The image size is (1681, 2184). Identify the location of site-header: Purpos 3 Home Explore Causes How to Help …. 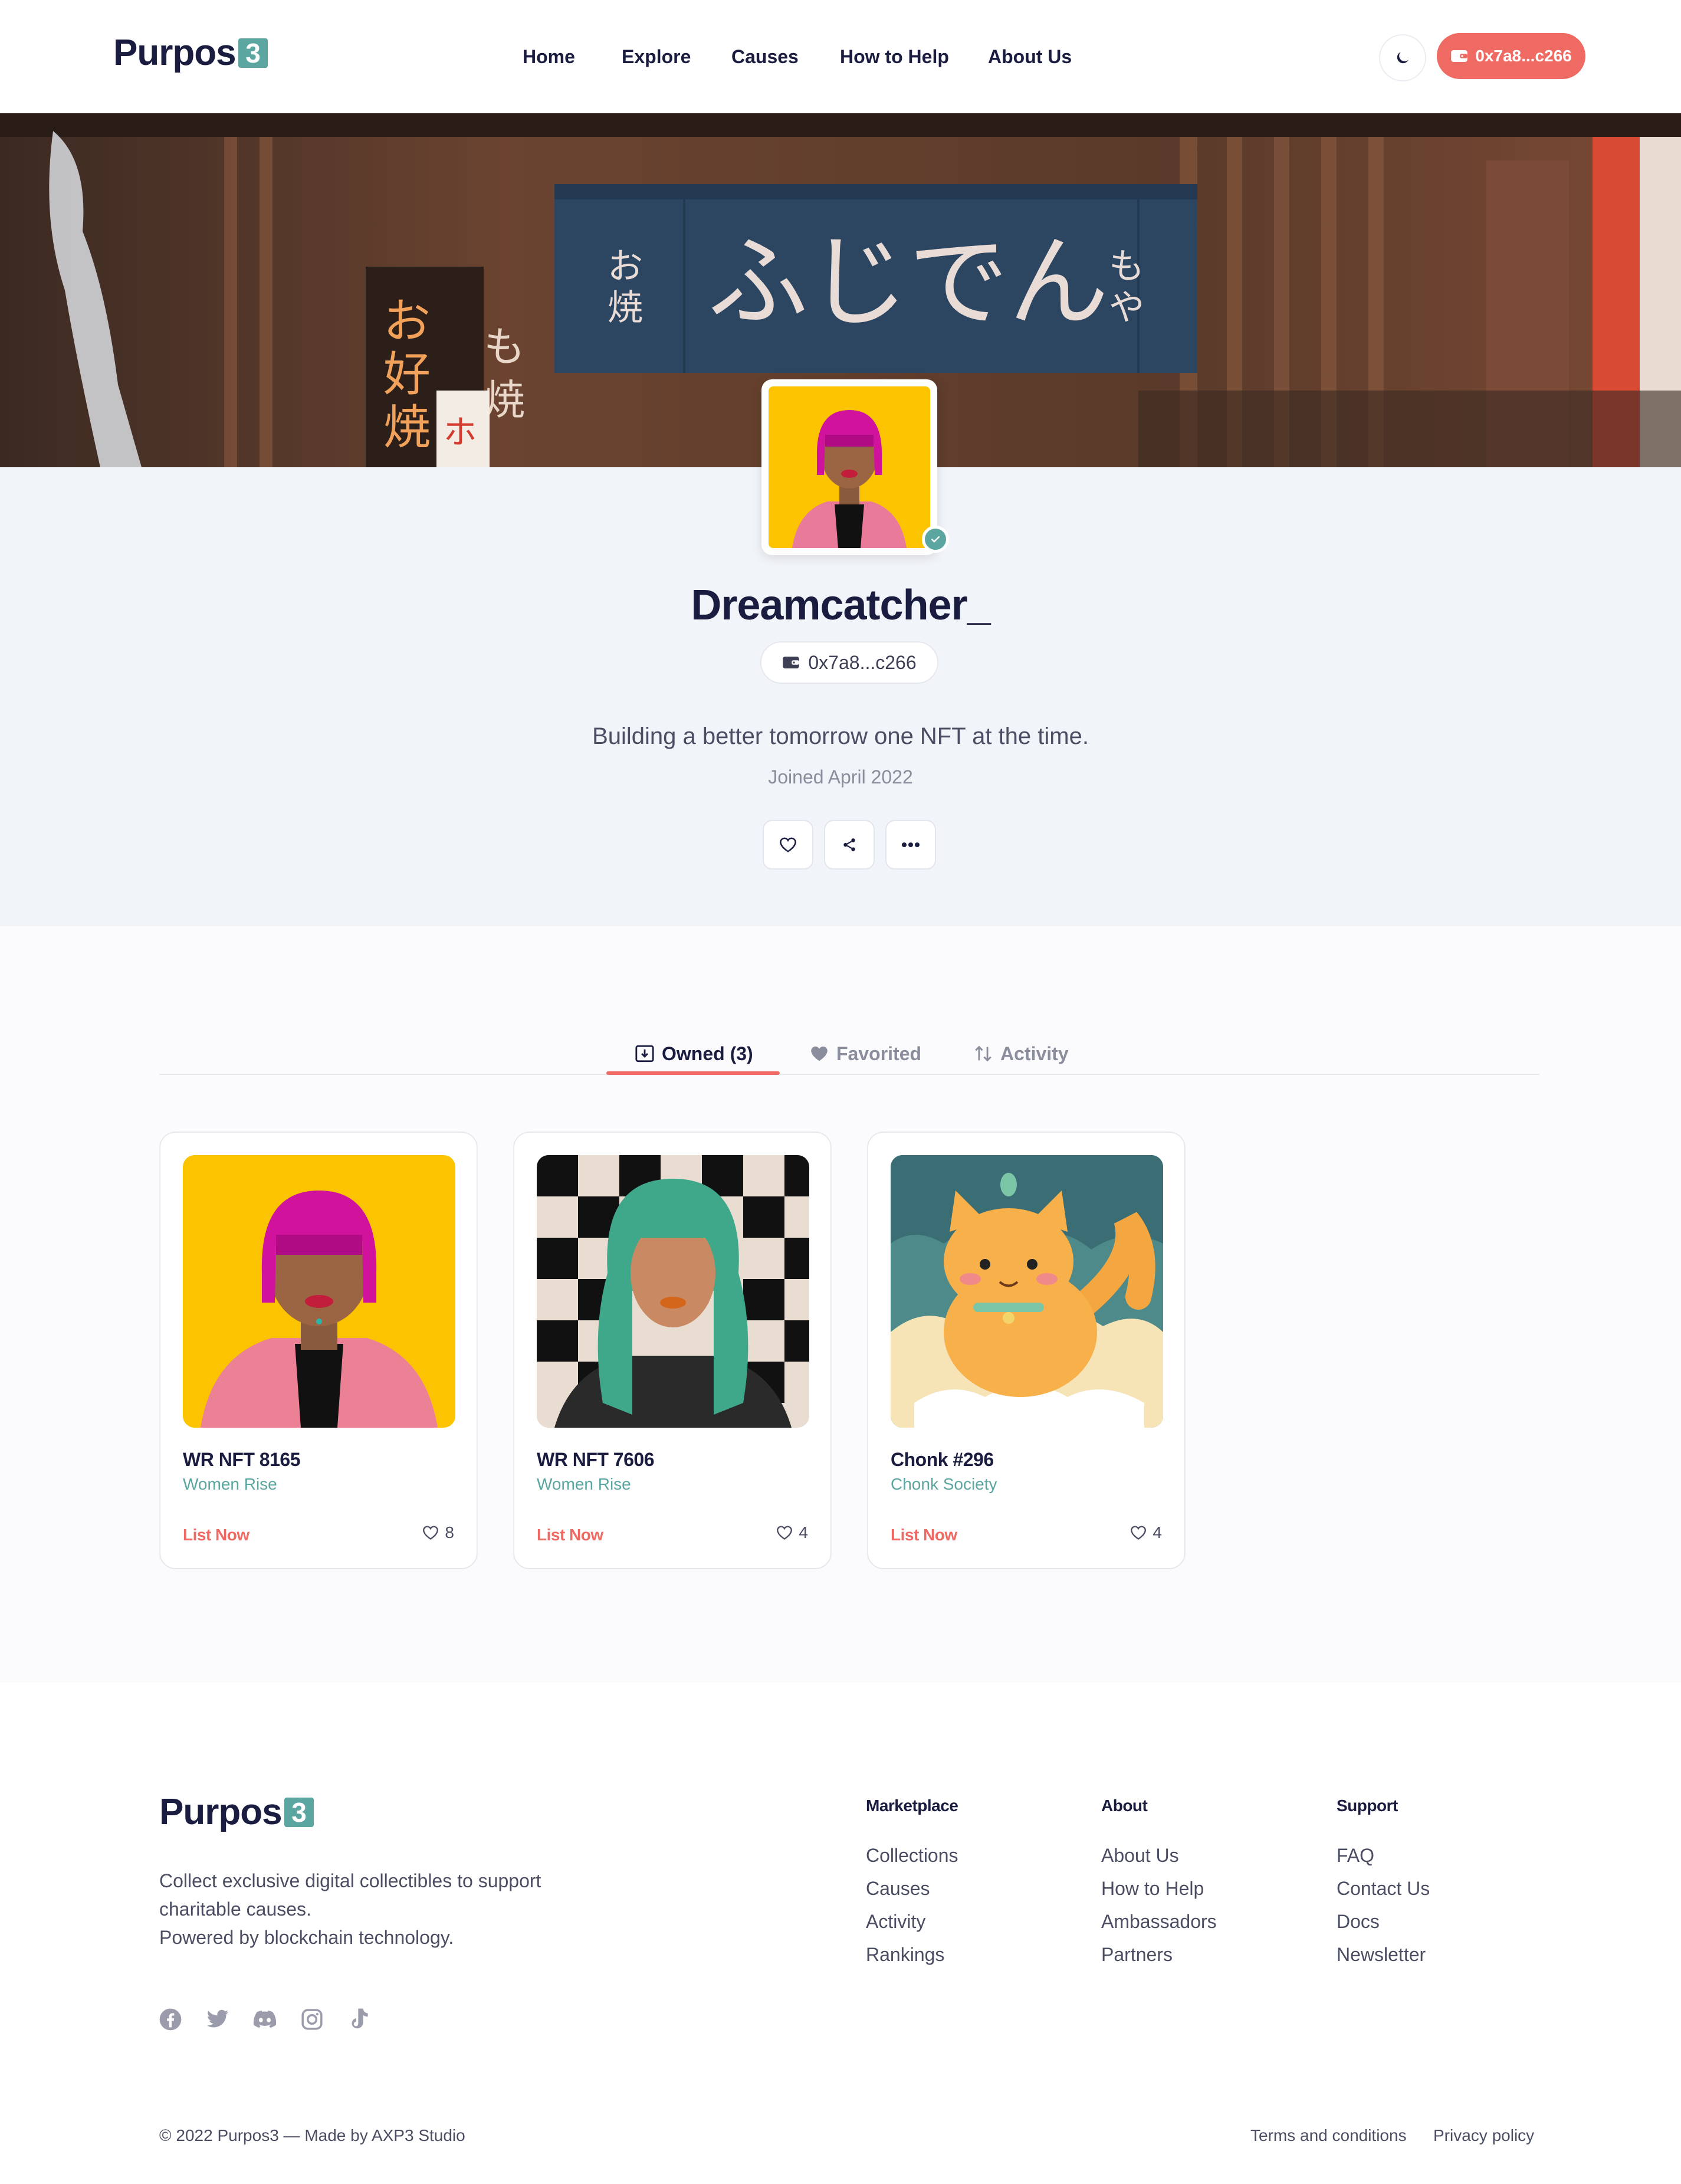
(840, 56).